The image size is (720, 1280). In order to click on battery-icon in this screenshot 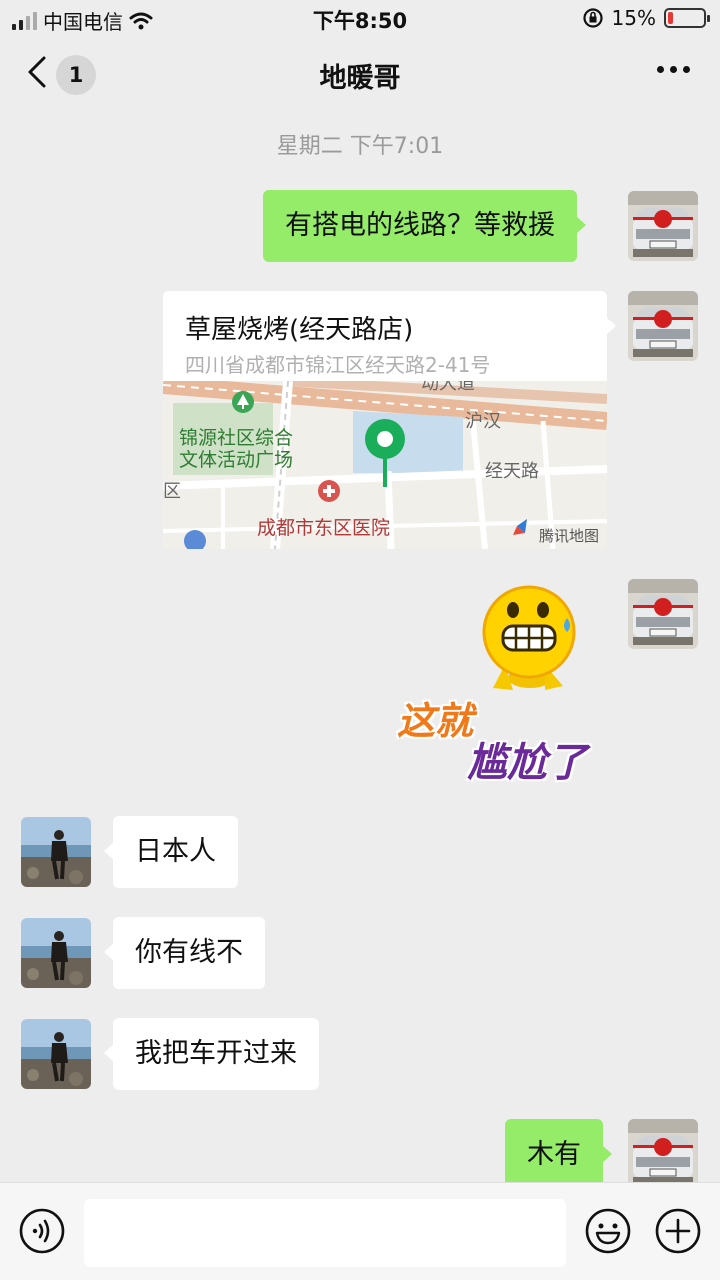, I will do `click(687, 18)`.